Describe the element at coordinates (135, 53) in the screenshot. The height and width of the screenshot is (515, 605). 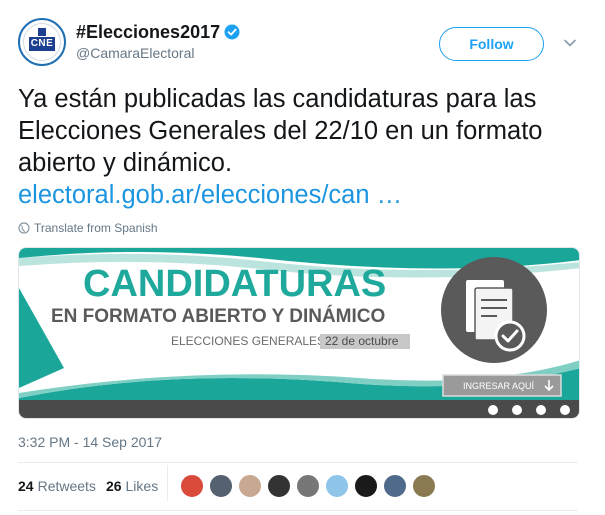
I see `account-handle: @CamaraElectoral` at that location.